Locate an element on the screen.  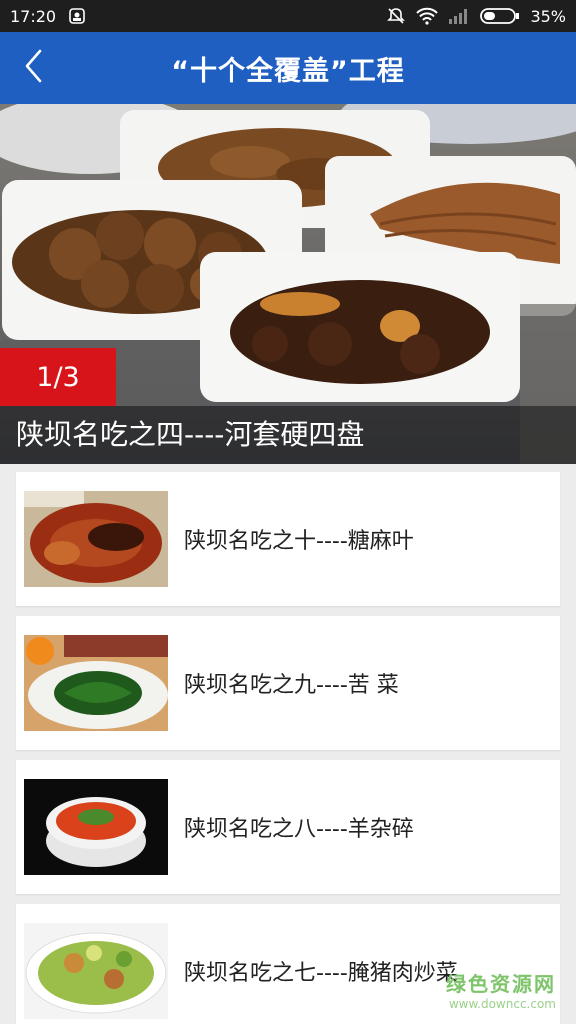
chevron-left-icon is located at coordinates (34, 68).